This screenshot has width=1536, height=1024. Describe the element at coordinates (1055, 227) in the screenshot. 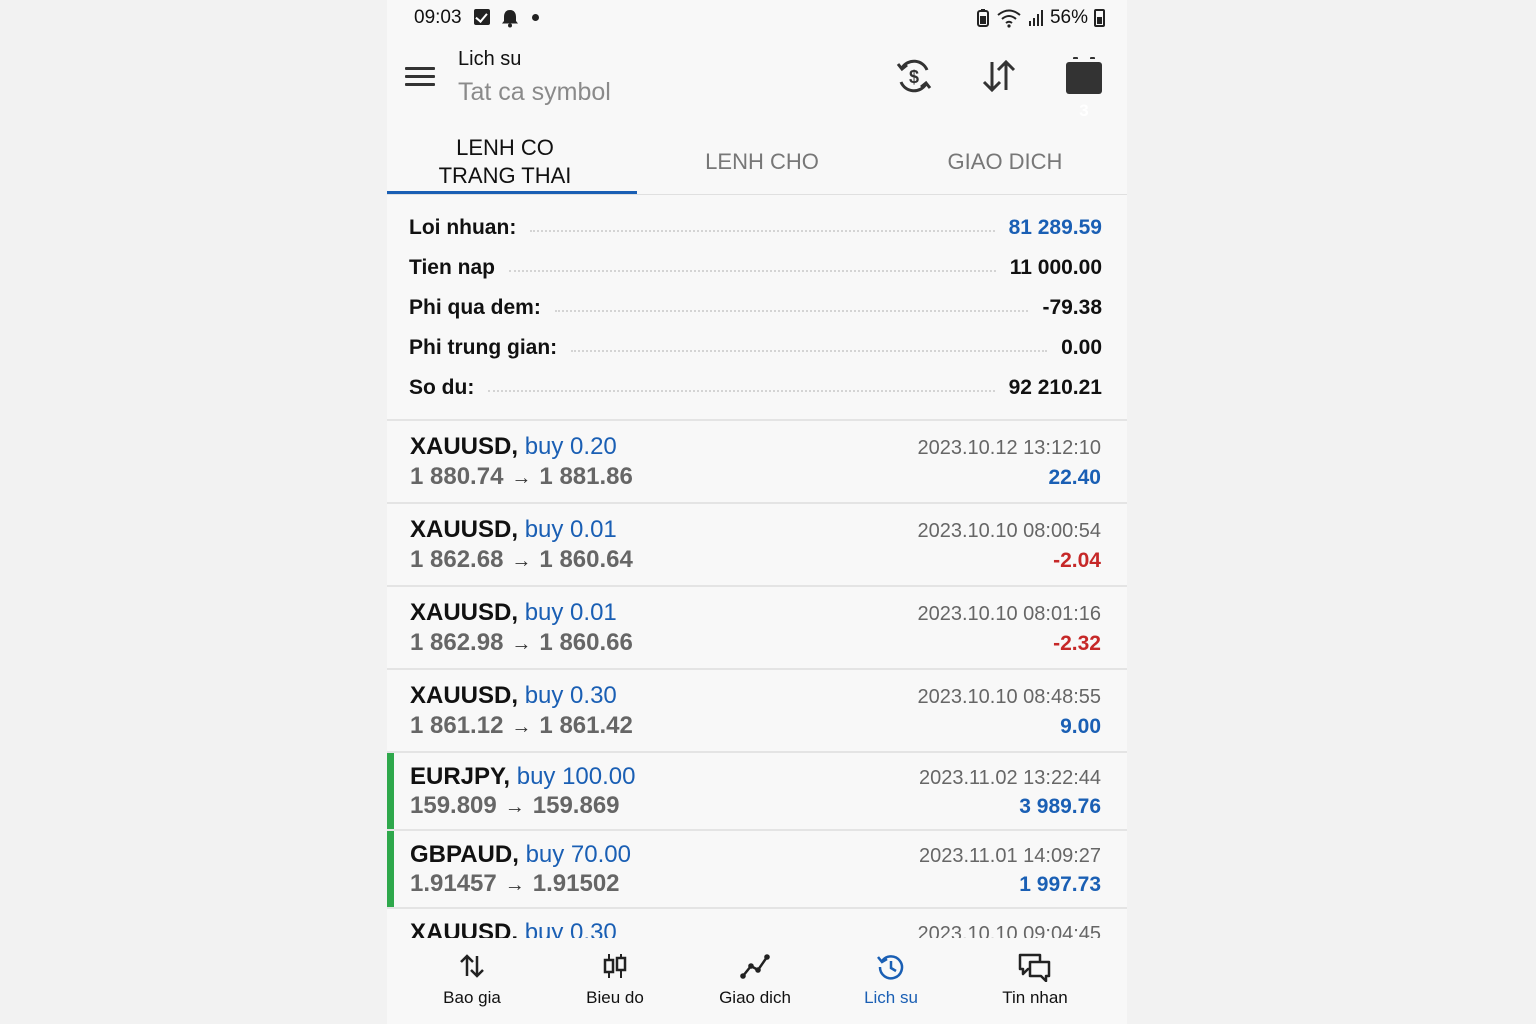

I see `summary-value: 81 289.59` at that location.